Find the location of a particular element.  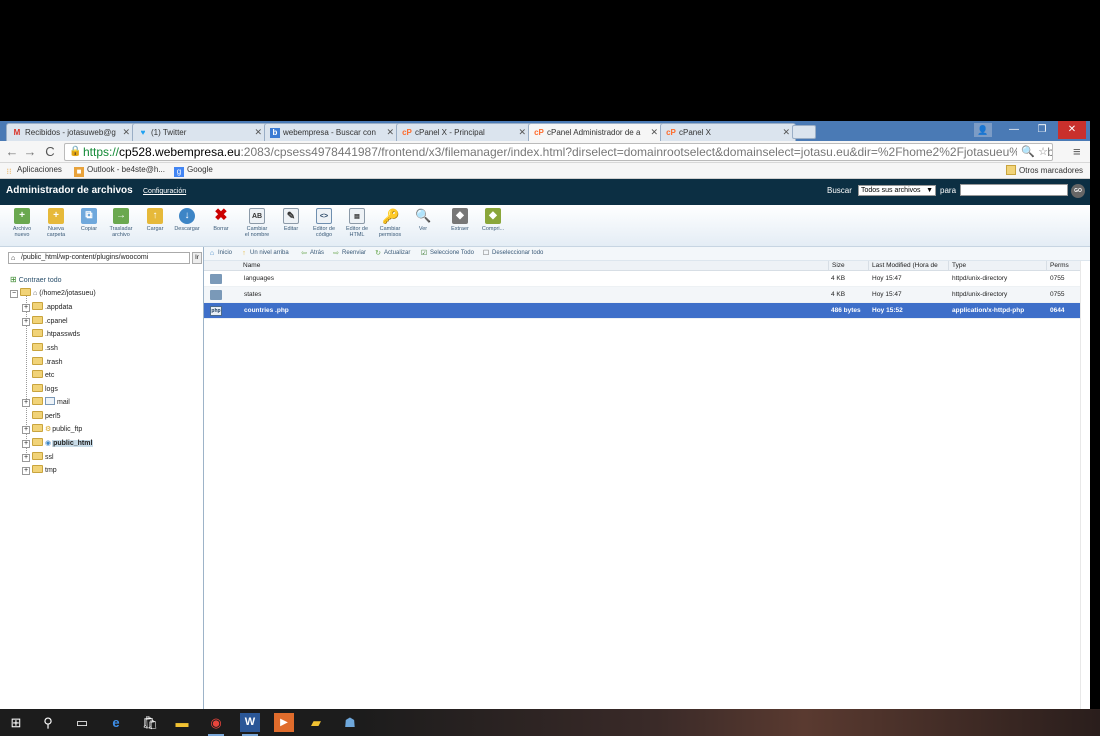

menu-icon: ≡ is located at coordinates (1077, 151).